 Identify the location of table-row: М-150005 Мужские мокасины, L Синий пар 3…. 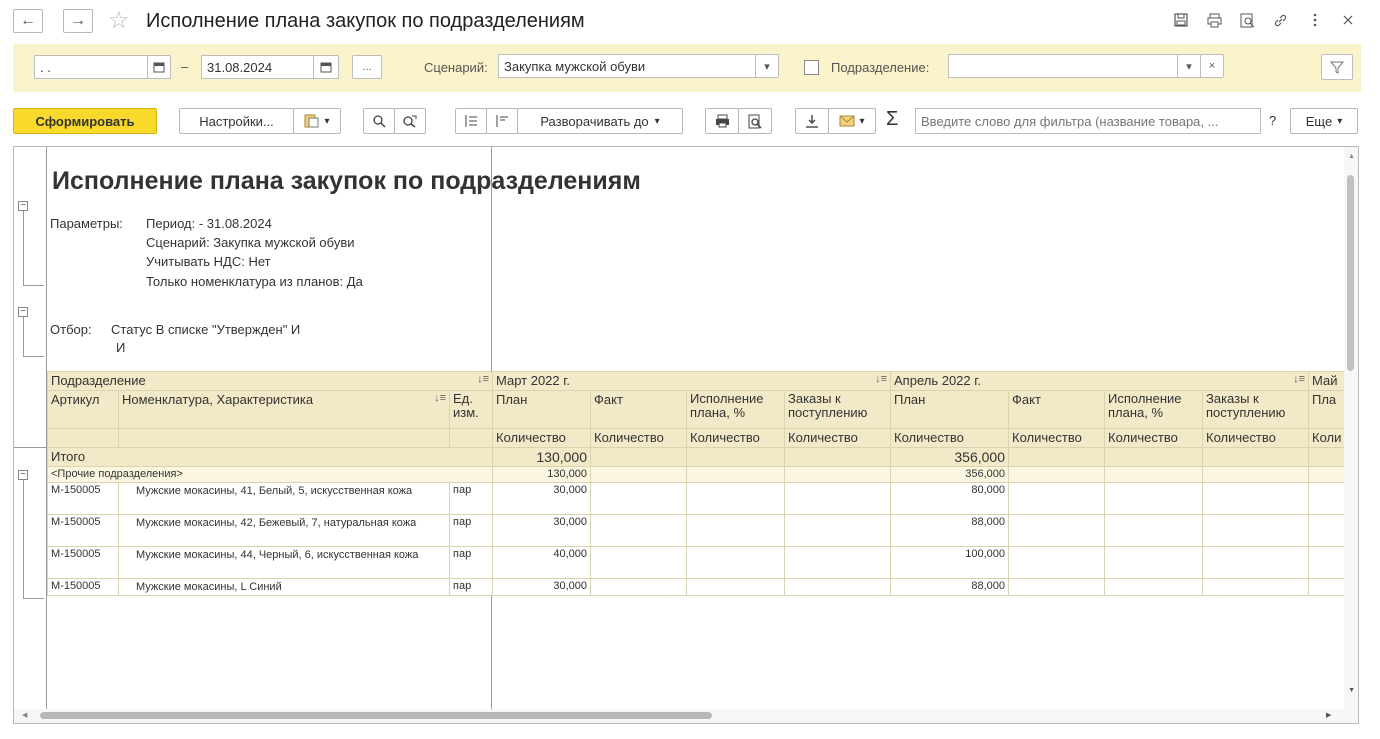
(698, 587).